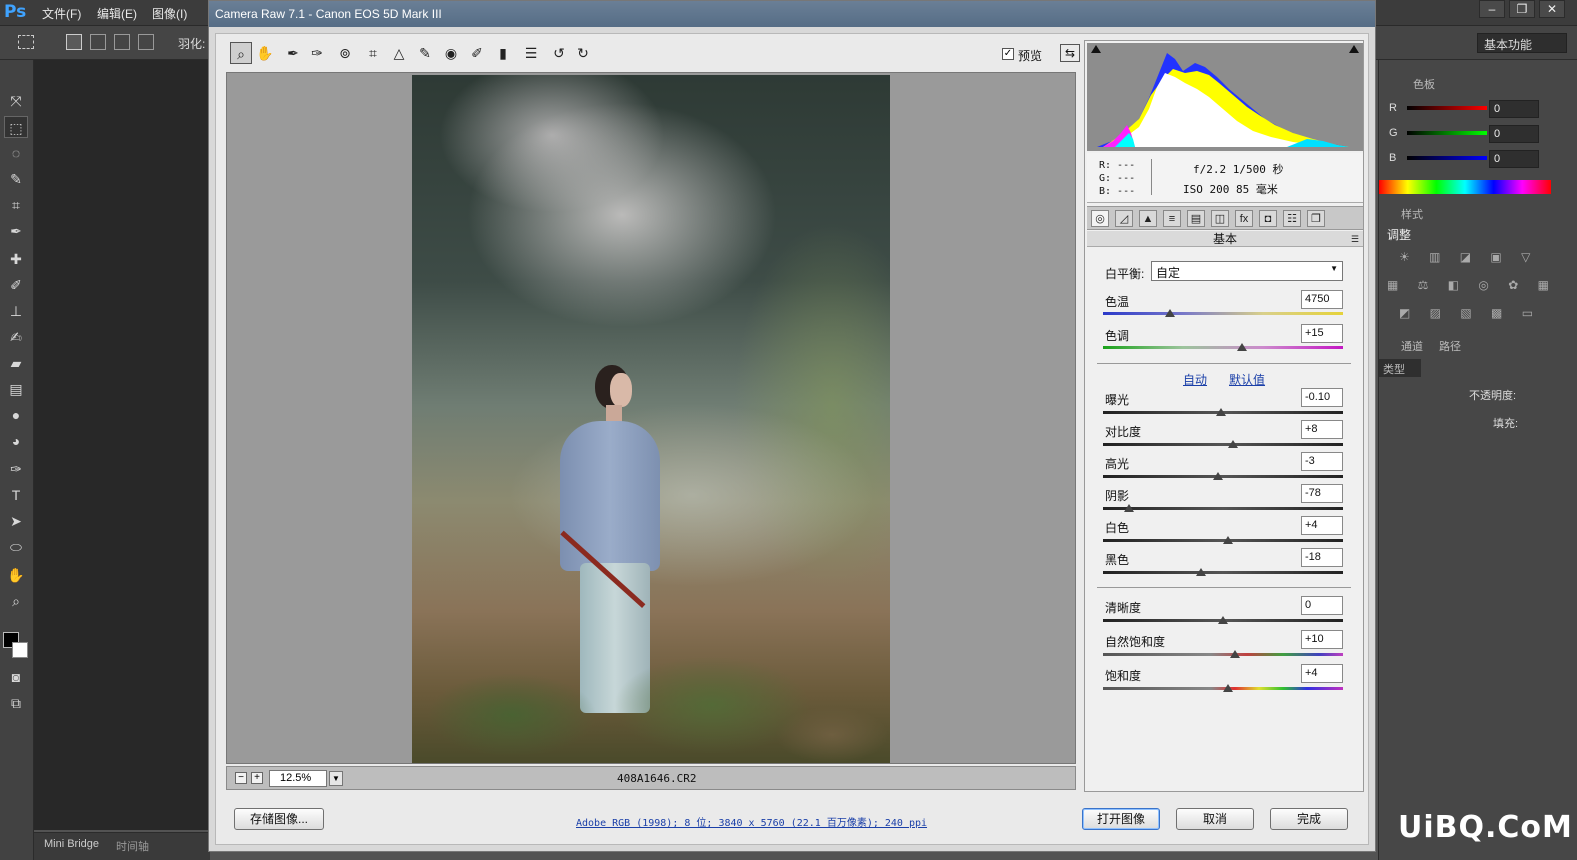 The image size is (1577, 860). I want to click on cancel-button: 取消, so click(1215, 819).